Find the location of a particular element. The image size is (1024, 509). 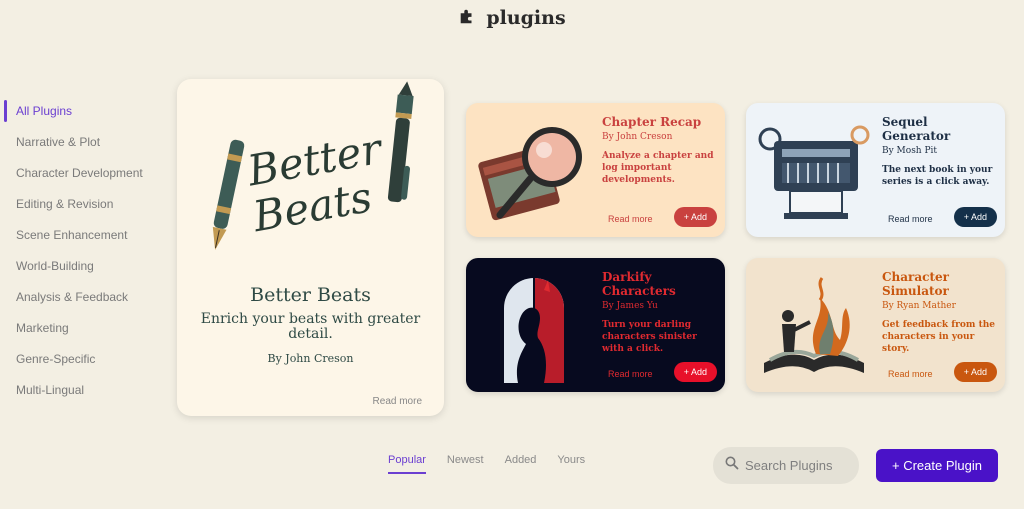

featured-title: Better Beats is located at coordinates (310, 295).